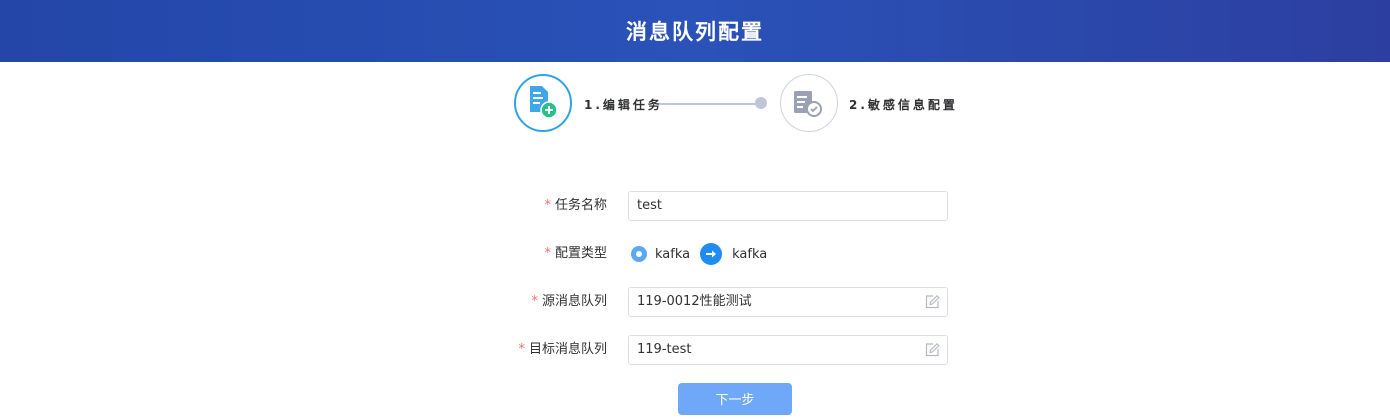 The width and height of the screenshot is (1390, 420). I want to click on task-name-value: test, so click(649, 205).